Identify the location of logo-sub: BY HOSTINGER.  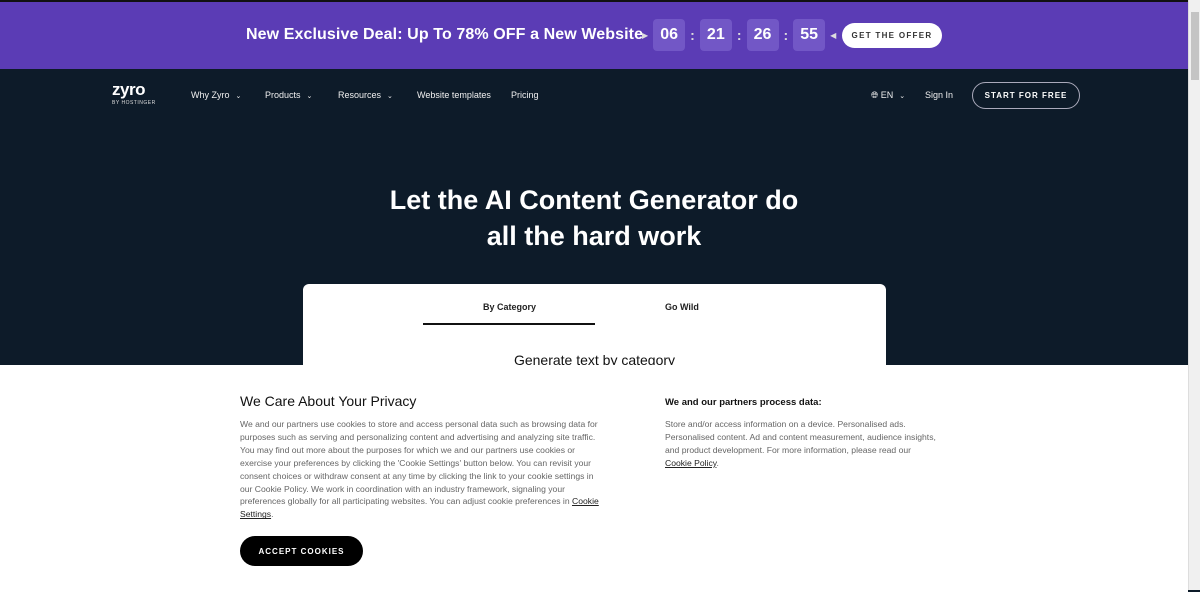
(134, 103).